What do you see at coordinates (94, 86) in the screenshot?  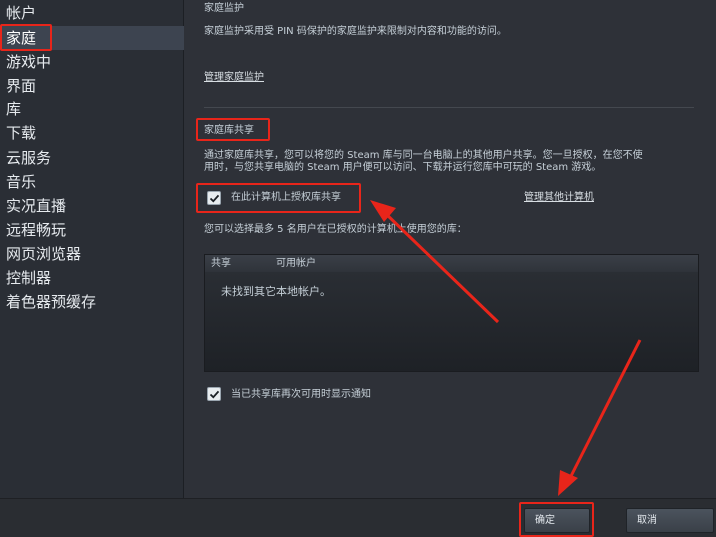 I see `sidebar-item-interface: 界面` at bounding box center [94, 86].